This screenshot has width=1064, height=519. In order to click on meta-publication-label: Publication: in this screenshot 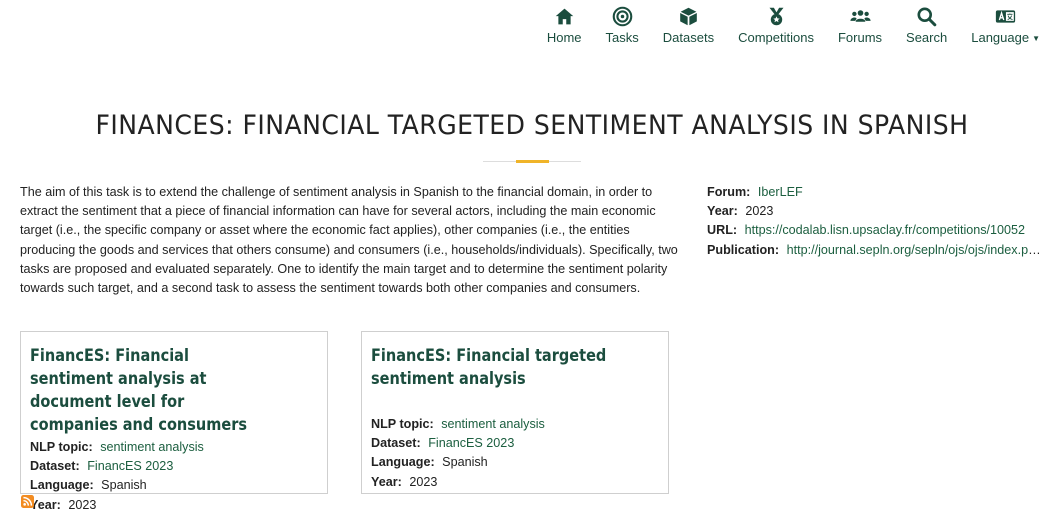, I will do `click(743, 249)`.